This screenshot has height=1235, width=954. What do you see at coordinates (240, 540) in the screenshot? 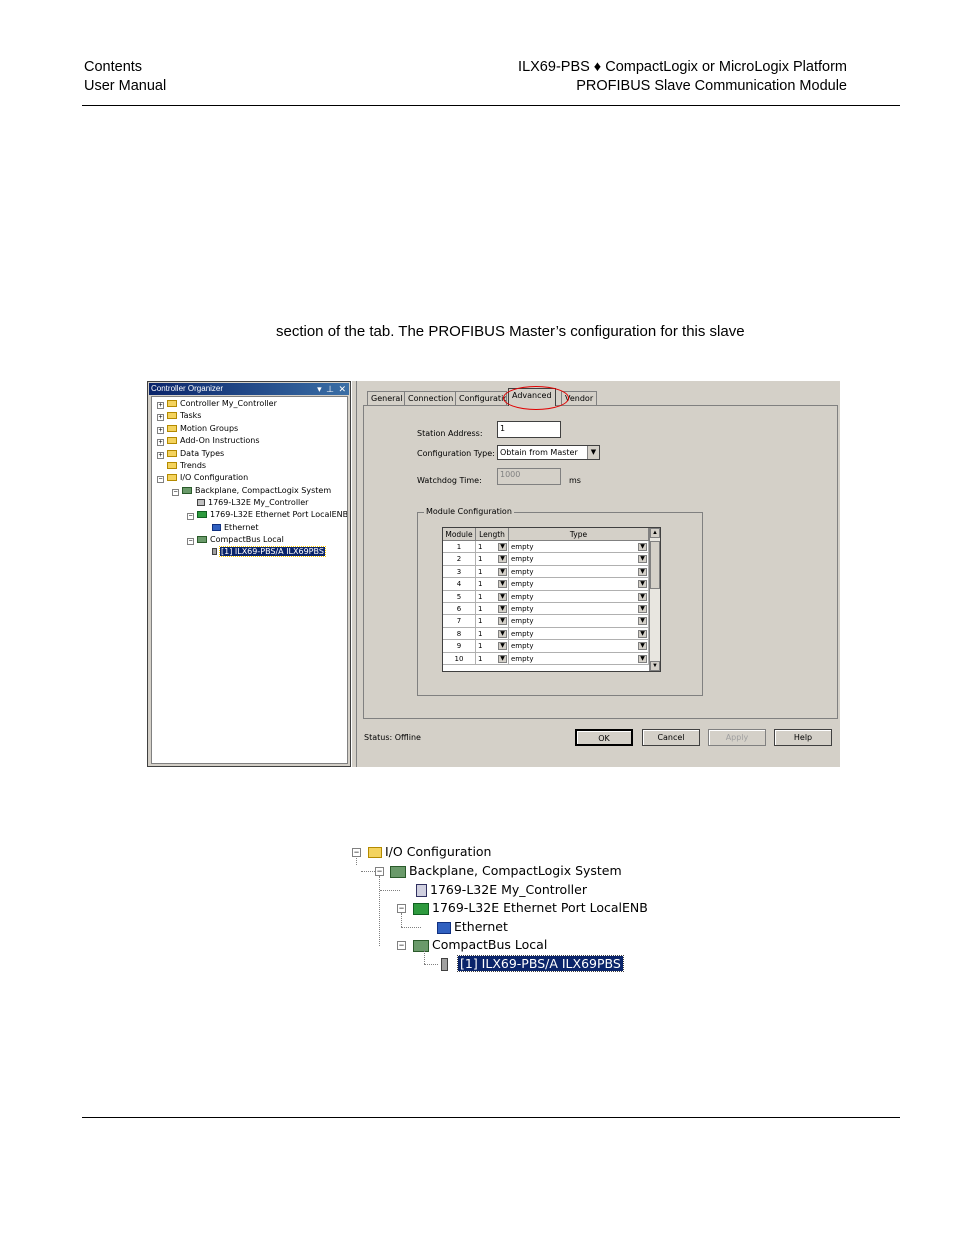
I see `tree-item-compactbus: CompactBus Local` at bounding box center [240, 540].